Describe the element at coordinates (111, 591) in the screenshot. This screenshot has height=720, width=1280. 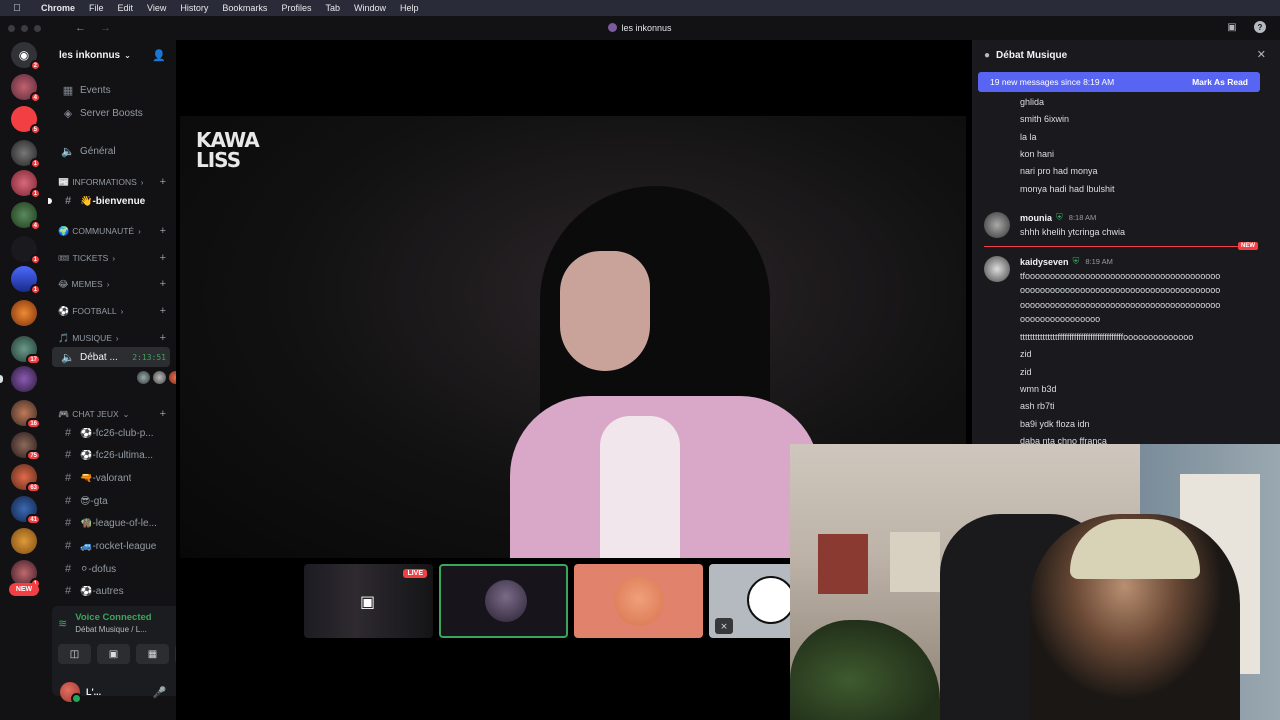
I see `text-channel-autres: # ⚽-autres` at that location.